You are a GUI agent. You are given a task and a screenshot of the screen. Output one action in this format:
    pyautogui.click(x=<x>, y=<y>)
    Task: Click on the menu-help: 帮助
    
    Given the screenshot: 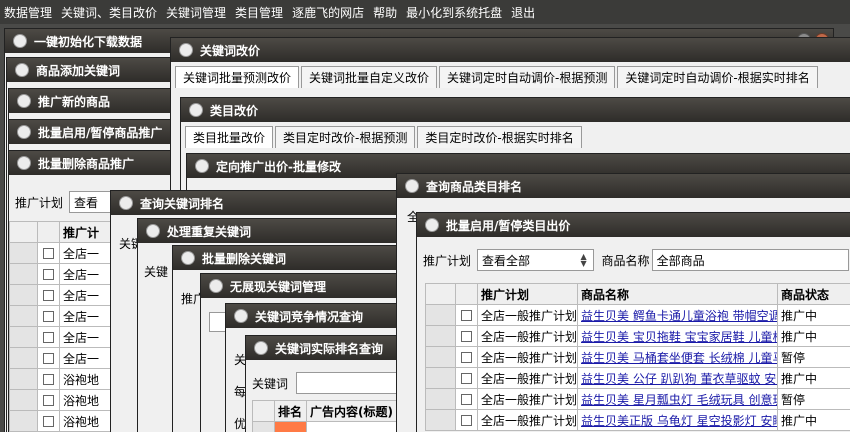 What is the action you would take?
    pyautogui.click(x=385, y=12)
    